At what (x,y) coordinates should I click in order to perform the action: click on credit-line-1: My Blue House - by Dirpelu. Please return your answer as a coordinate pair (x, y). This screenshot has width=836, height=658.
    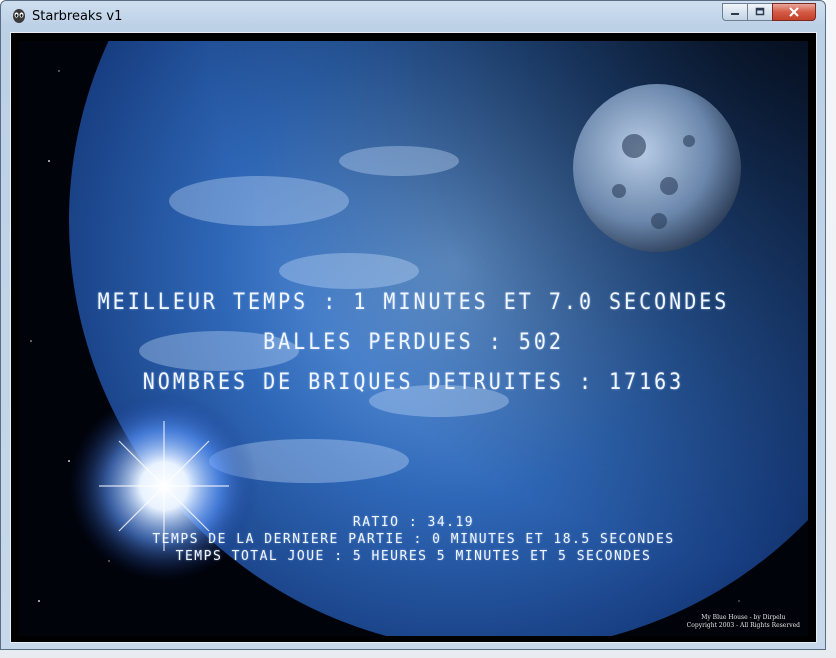
    Looking at the image, I should click on (743, 617).